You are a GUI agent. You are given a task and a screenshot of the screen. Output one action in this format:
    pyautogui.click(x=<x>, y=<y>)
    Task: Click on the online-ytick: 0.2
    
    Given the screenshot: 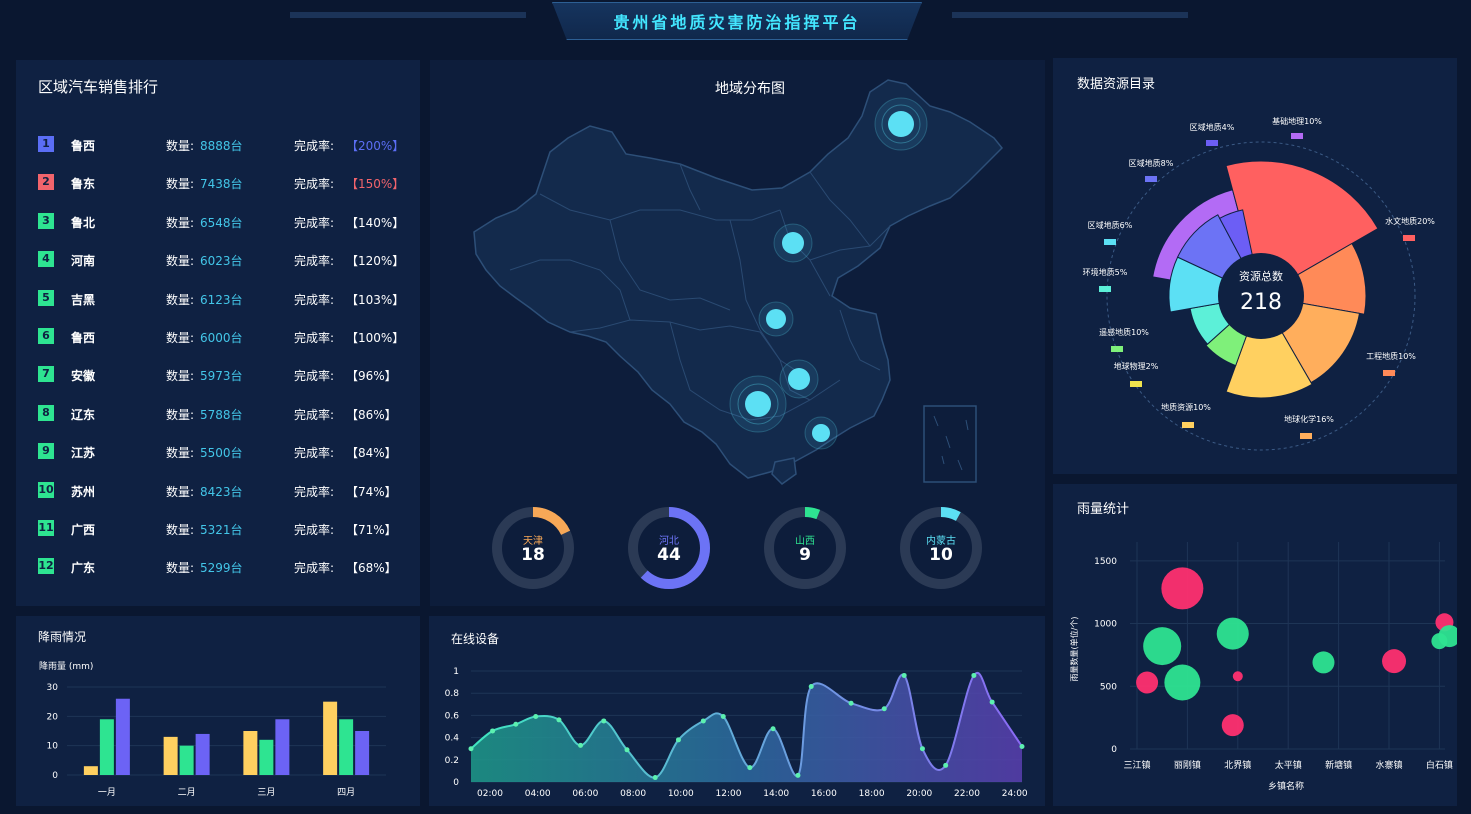 What is the action you would take?
    pyautogui.click(x=452, y=761)
    